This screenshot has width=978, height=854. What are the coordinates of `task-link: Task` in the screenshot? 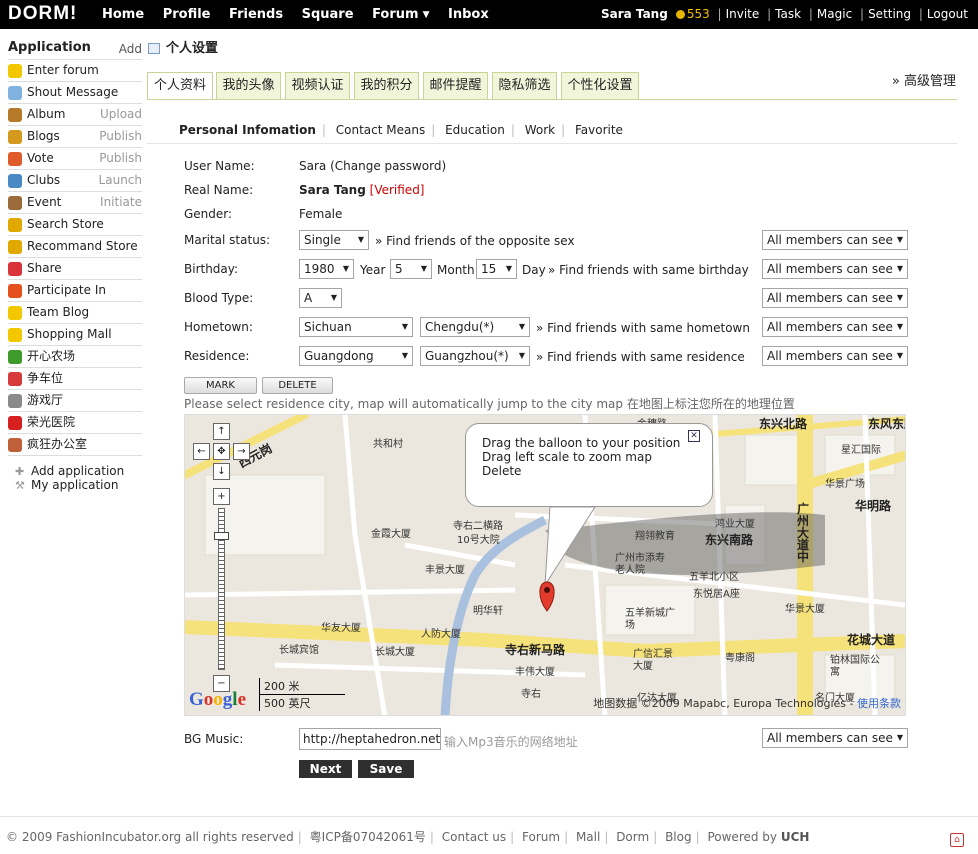 It's located at (788, 14).